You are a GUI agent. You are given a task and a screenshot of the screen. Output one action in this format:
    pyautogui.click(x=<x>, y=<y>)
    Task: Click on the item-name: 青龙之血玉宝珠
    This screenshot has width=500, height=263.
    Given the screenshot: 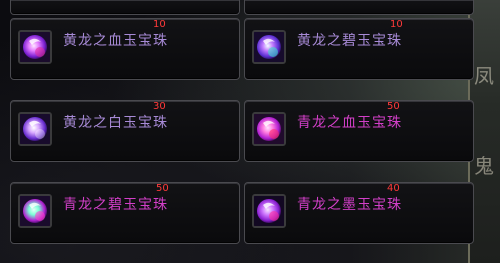 What is the action you would take?
    pyautogui.click(x=349, y=123)
    